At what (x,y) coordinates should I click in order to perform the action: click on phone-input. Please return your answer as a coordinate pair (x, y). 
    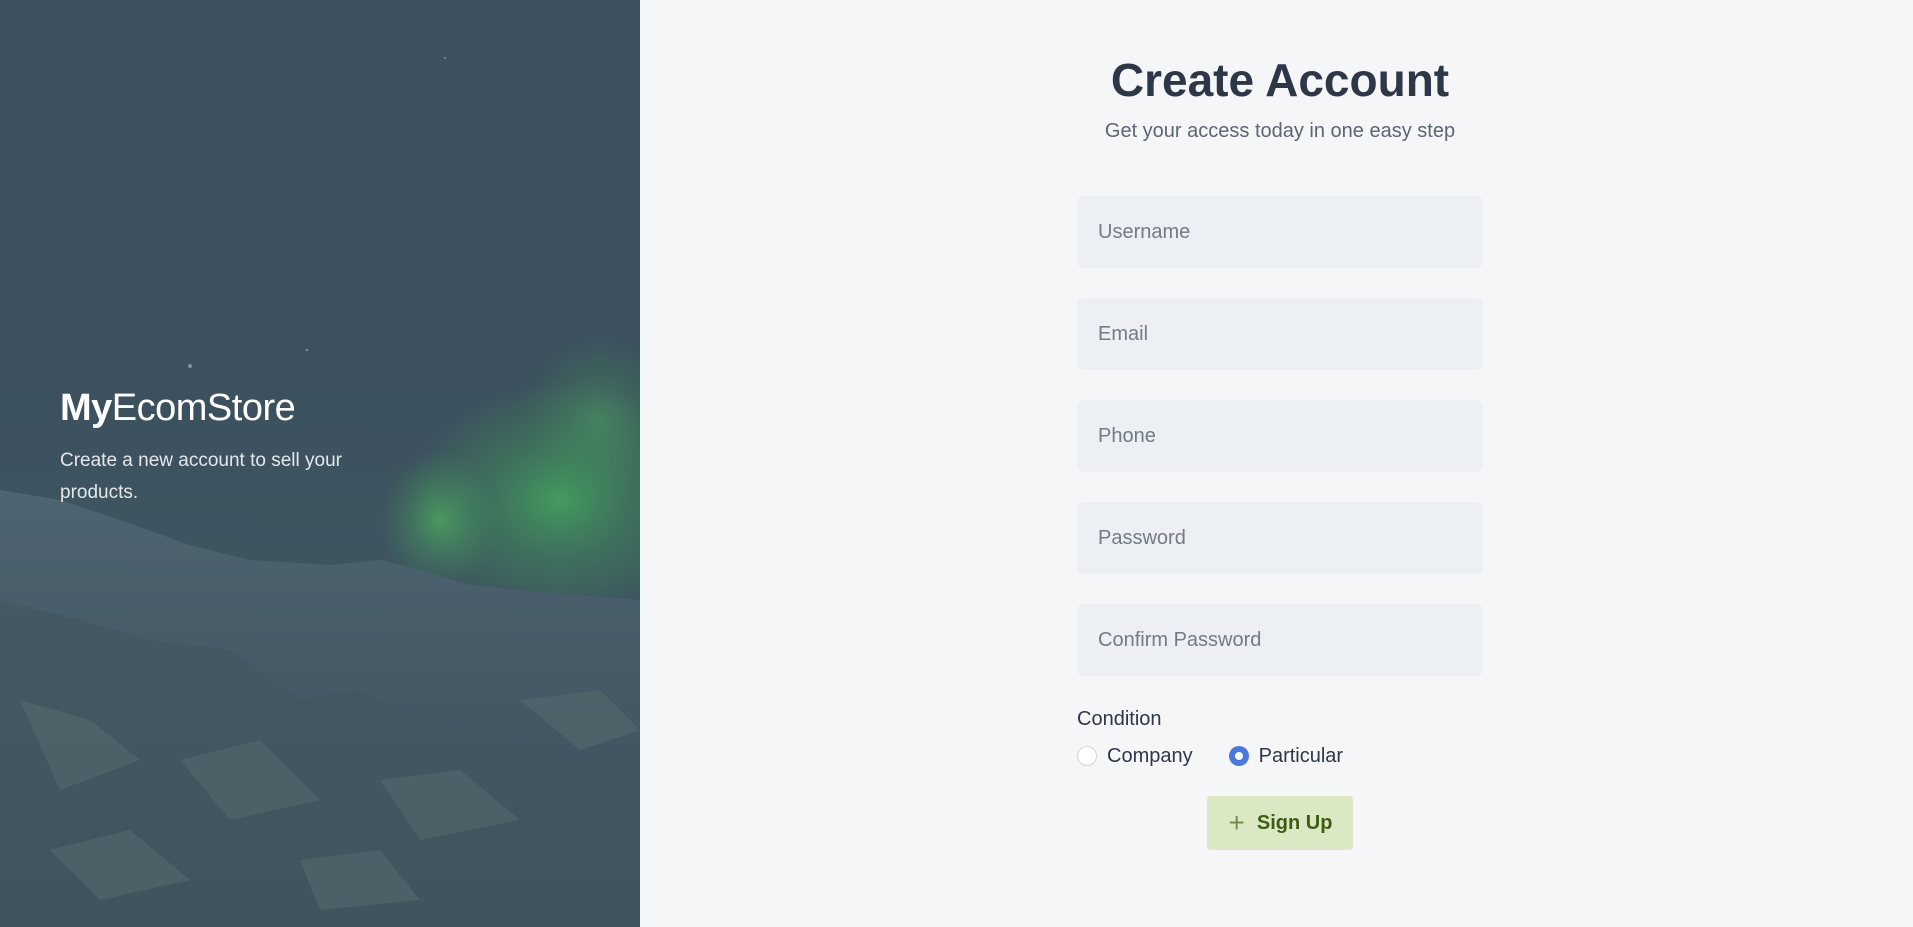
    Looking at the image, I should click on (1280, 436).